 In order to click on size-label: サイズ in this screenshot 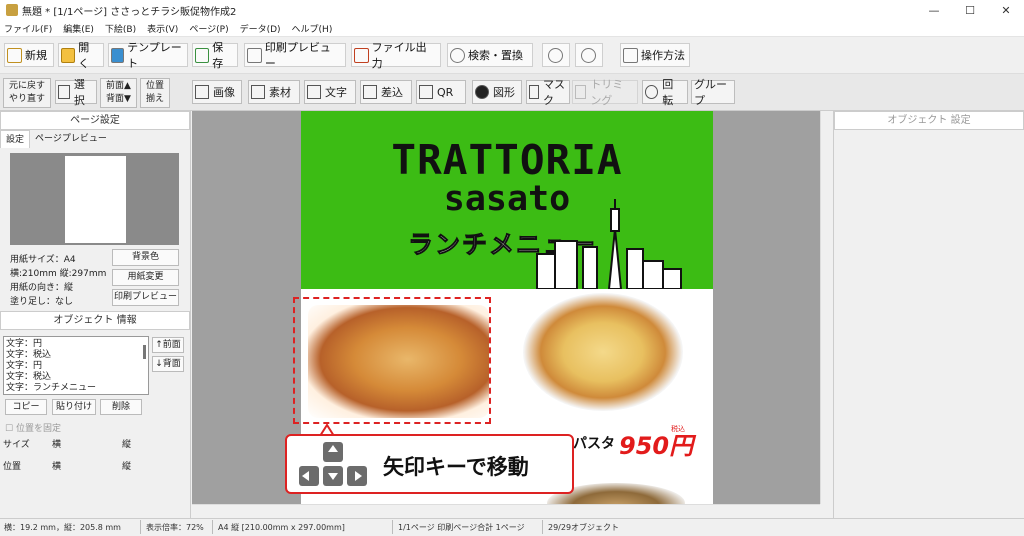, I will do `click(16, 445)`.